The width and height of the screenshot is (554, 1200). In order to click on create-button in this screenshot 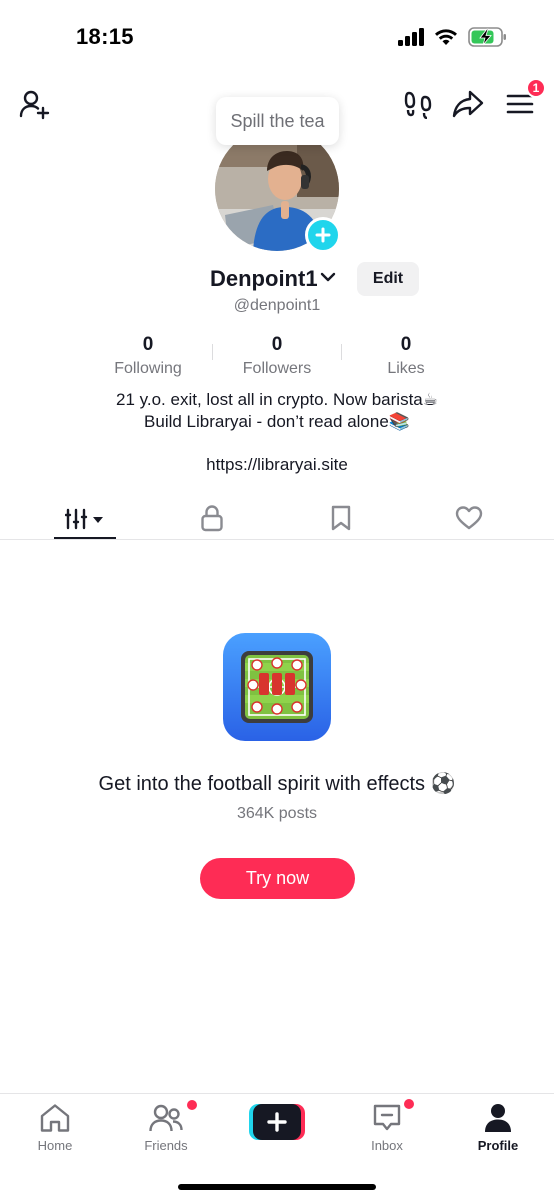, I will do `click(277, 1122)`.